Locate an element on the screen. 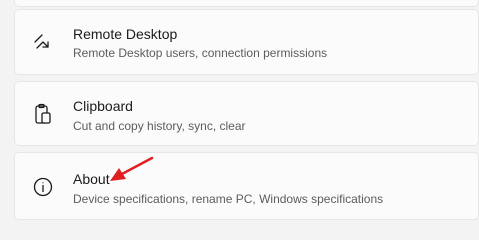  settings-item-title: Remote Desktop is located at coordinates (125, 34).